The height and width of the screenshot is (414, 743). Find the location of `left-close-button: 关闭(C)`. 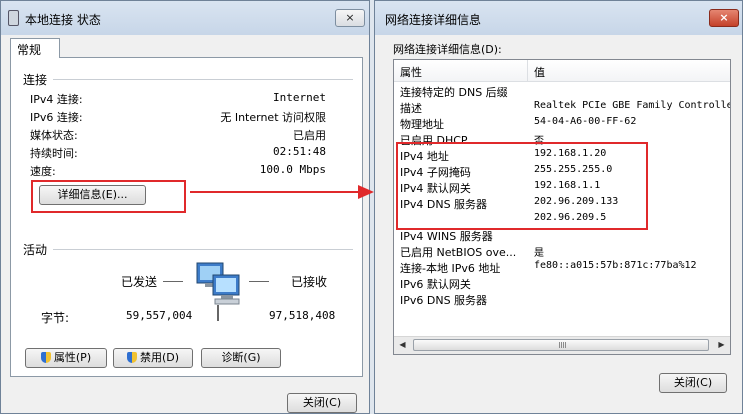

left-close-button: 关闭(C) is located at coordinates (322, 403).